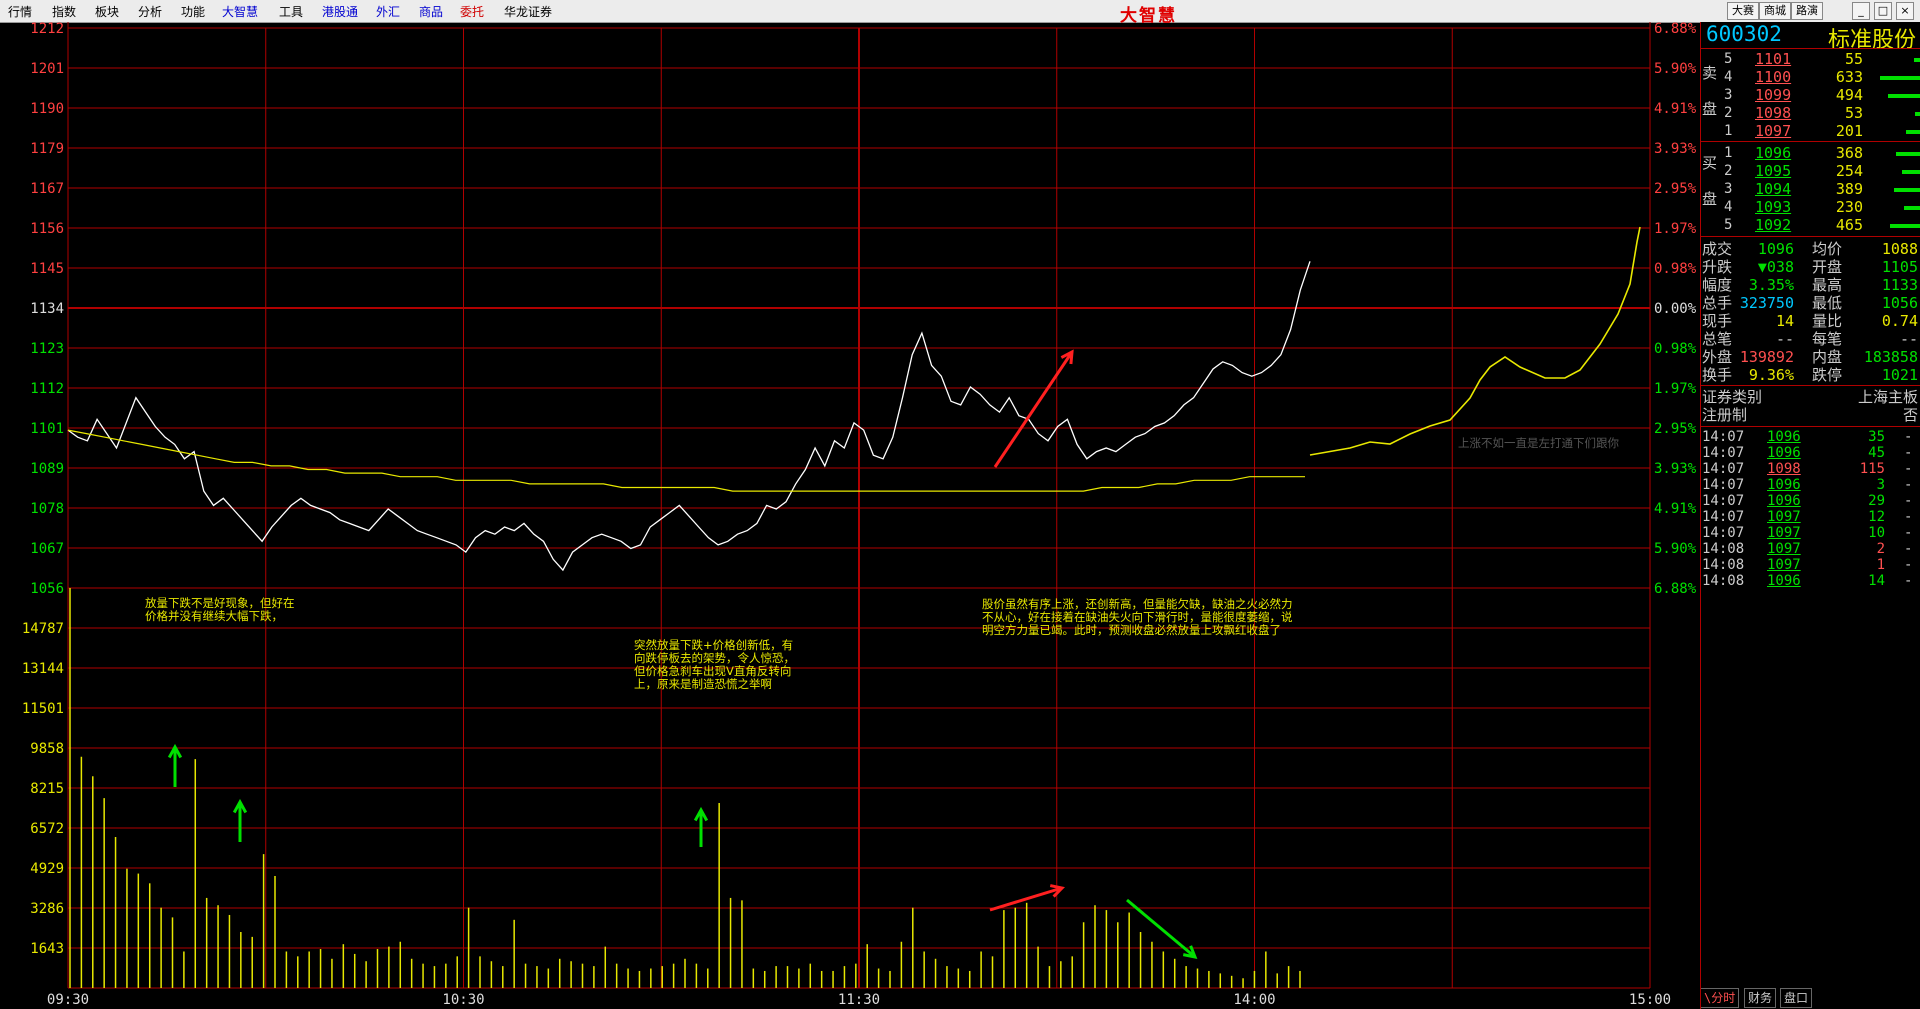 The image size is (1920, 1009). What do you see at coordinates (47, 189) in the screenshot?
I see `price-tick-label: 1167` at bounding box center [47, 189].